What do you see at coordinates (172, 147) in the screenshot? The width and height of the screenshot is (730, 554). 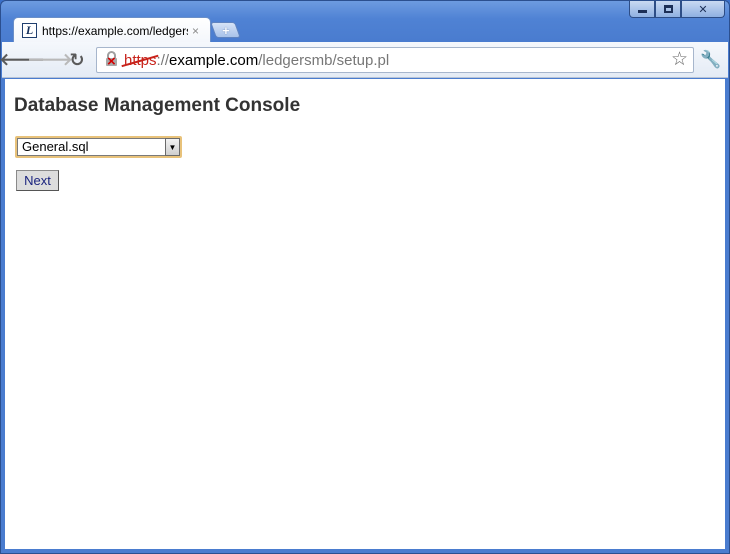 I see `dropdown-arrow-icon: ▼` at bounding box center [172, 147].